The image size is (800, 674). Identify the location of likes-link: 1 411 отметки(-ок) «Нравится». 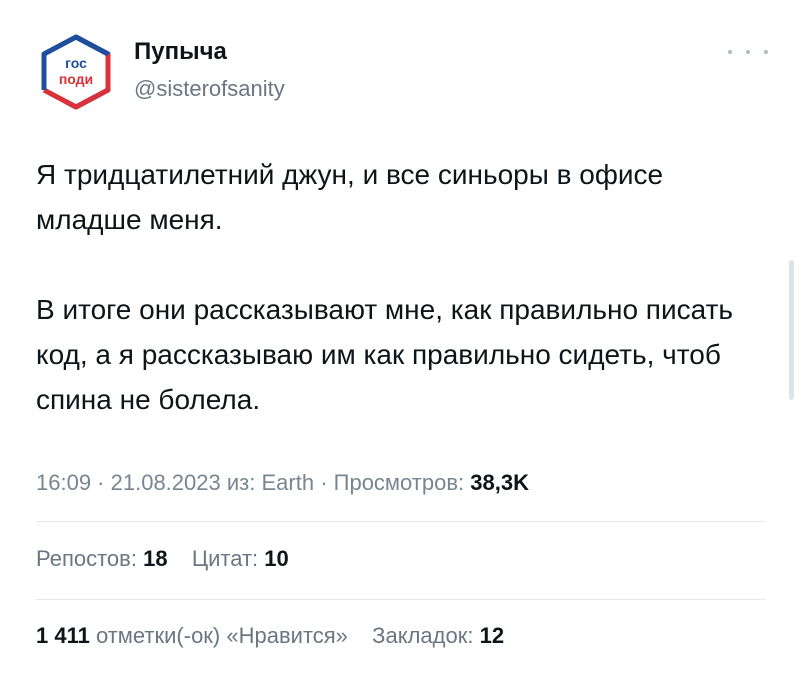
(195, 635).